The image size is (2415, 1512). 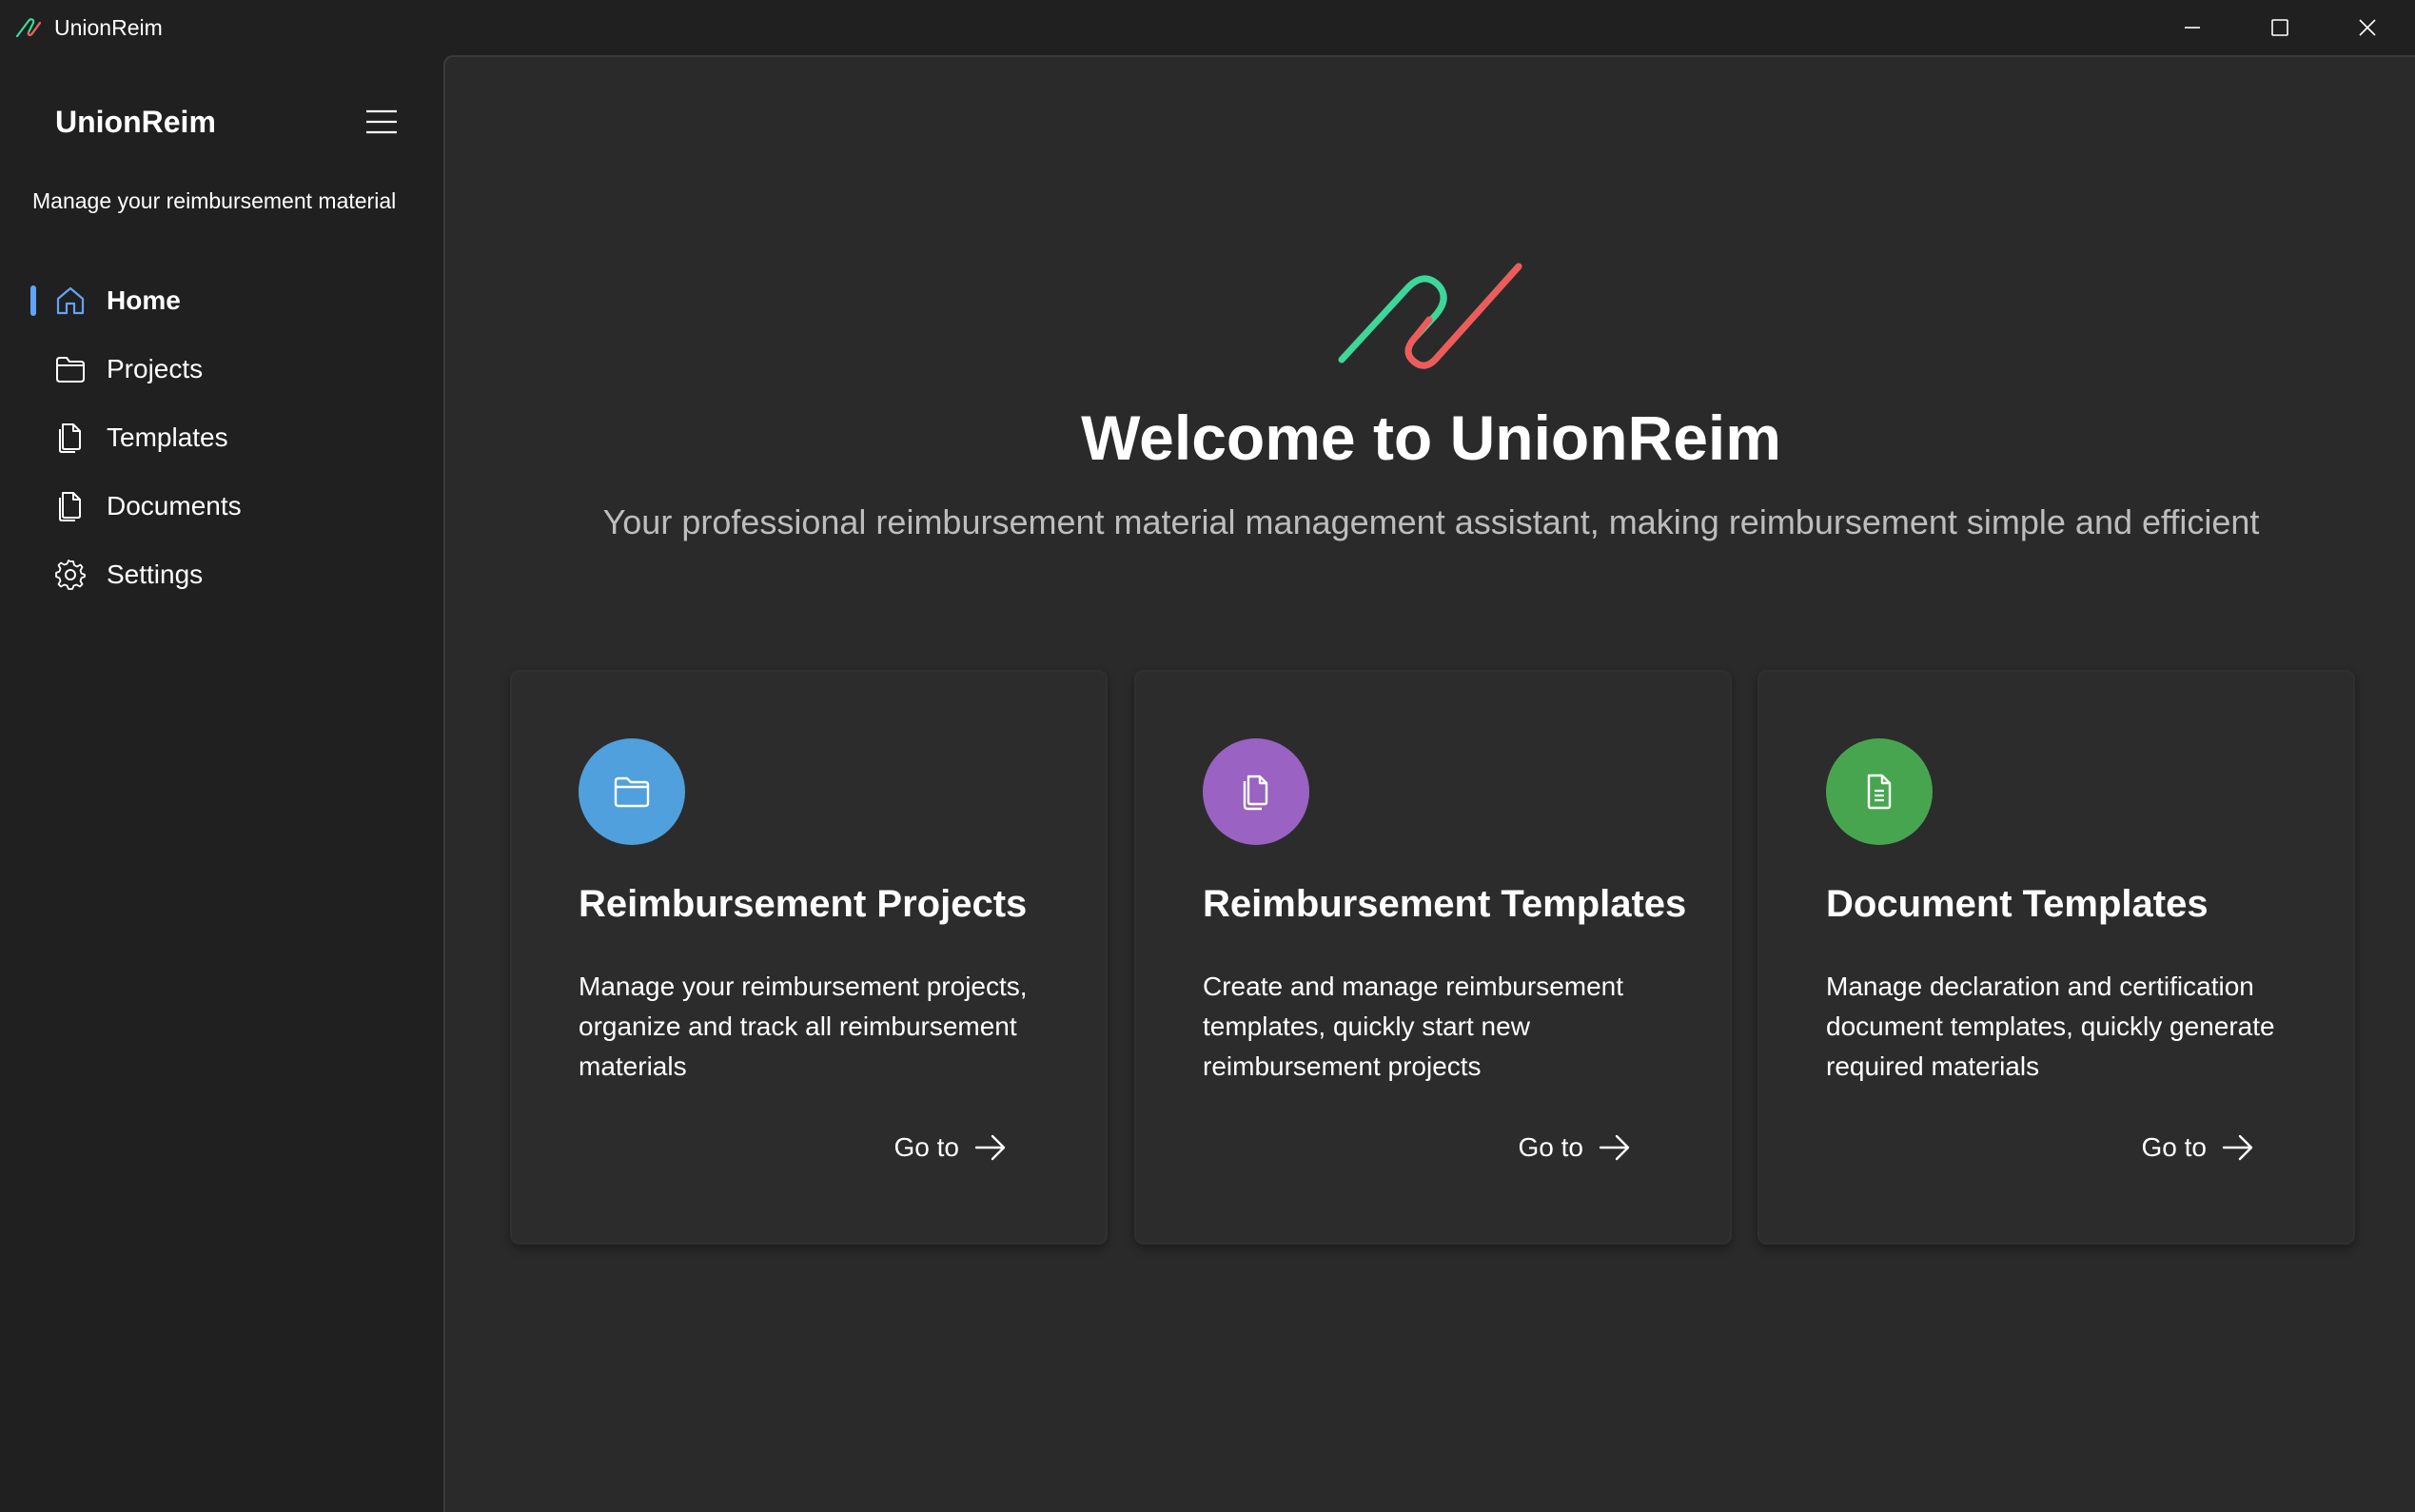 I want to click on minimize-button, so click(x=2192, y=27).